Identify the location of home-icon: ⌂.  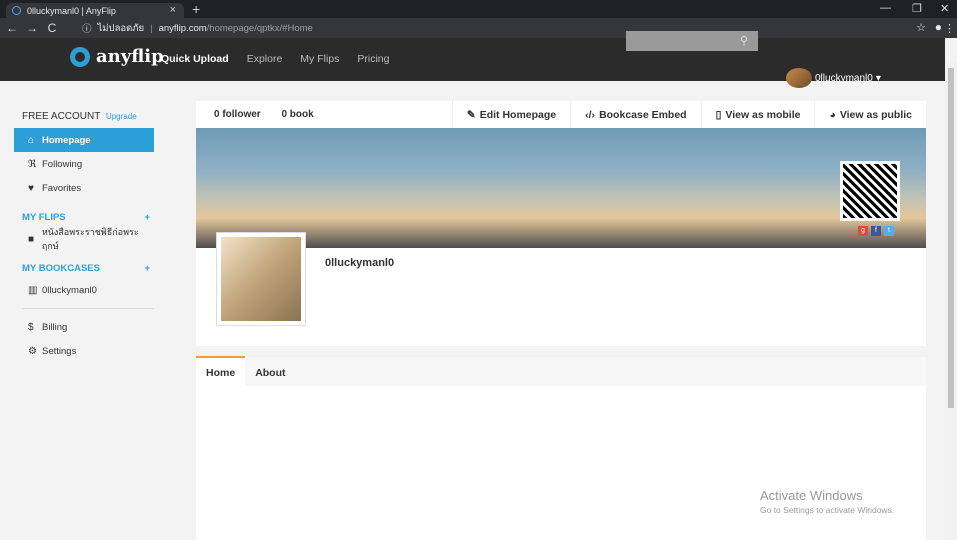
(31, 140).